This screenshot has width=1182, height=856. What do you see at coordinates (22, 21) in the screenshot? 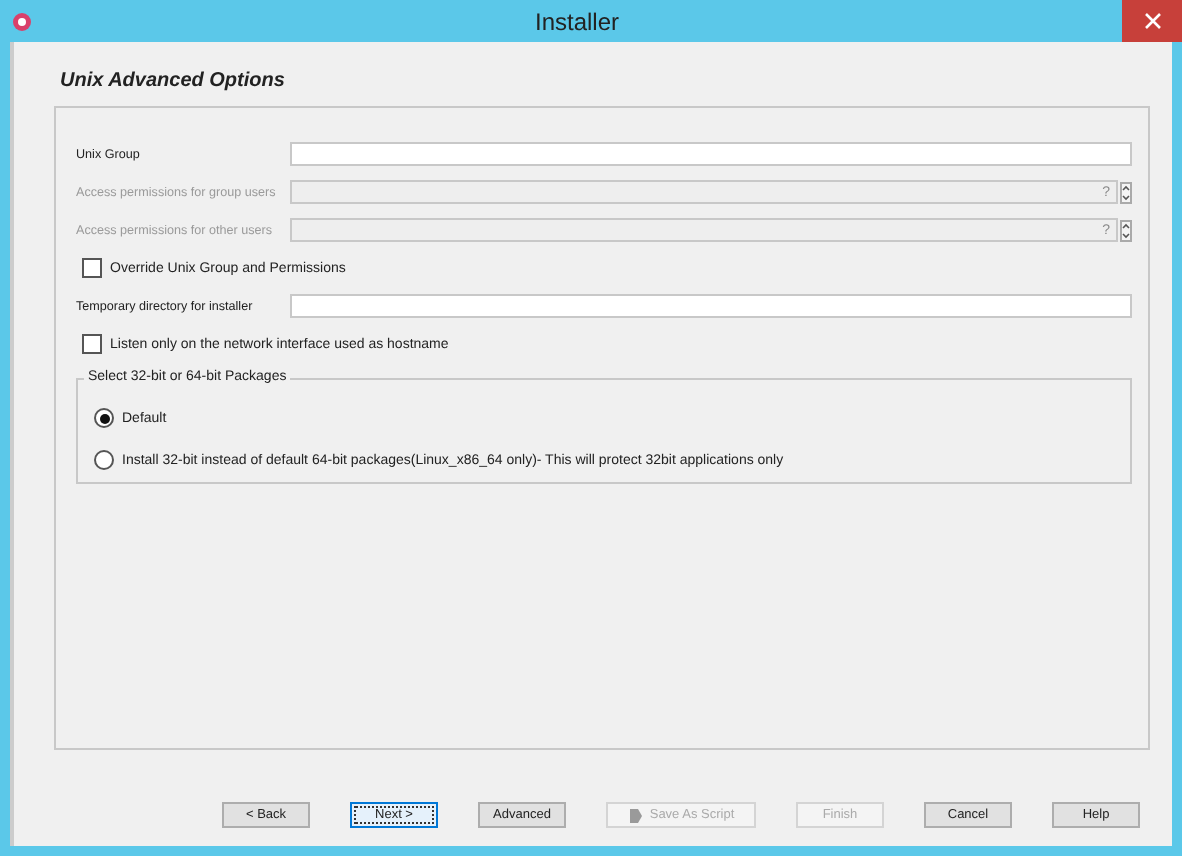
I see `app-icon` at bounding box center [22, 21].